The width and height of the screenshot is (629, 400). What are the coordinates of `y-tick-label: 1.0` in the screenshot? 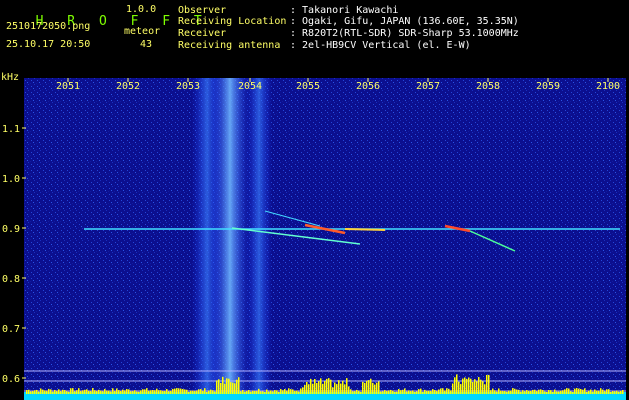 It's located at (11, 179).